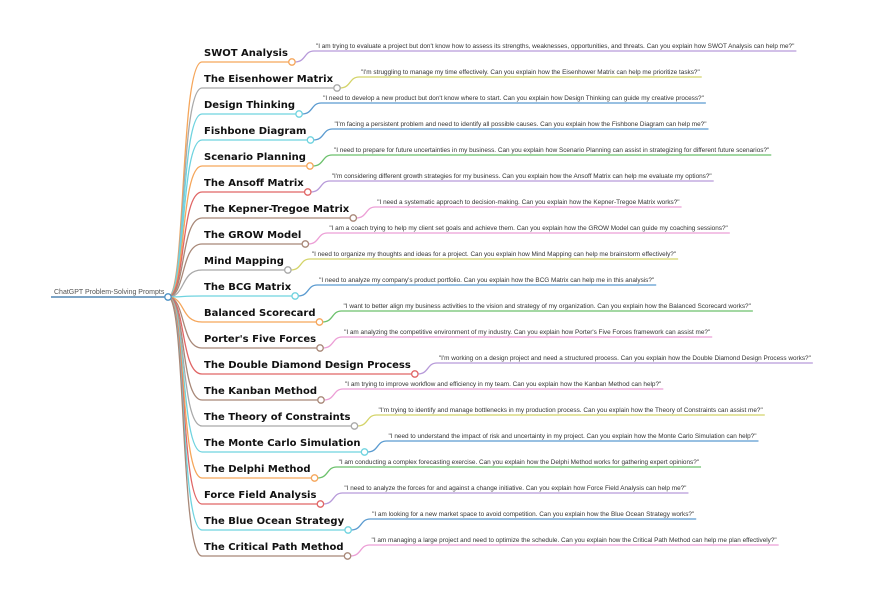 The height and width of the screenshot is (609, 886). What do you see at coordinates (260, 339) in the screenshot?
I see `topic-title: Porter's Five Forces` at bounding box center [260, 339].